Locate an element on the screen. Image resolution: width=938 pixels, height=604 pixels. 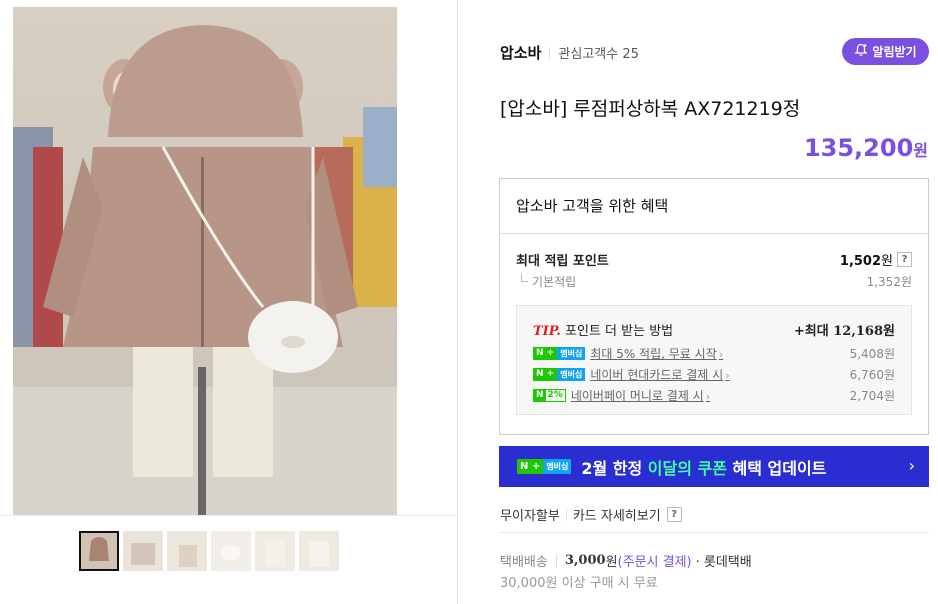
tip-row-value: 2,704원 is located at coordinates (872, 396).